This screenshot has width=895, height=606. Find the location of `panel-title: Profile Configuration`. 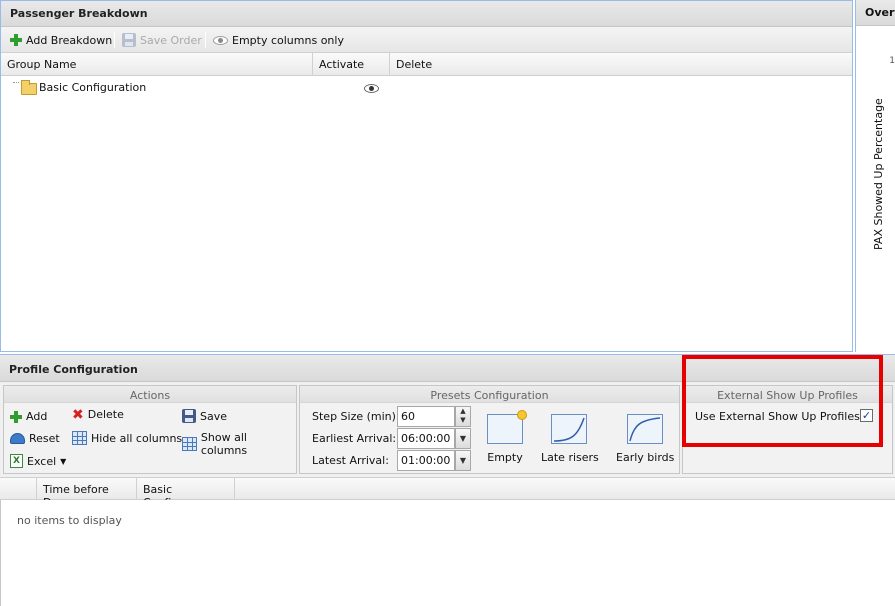

panel-title: Profile Configuration is located at coordinates (73, 369).